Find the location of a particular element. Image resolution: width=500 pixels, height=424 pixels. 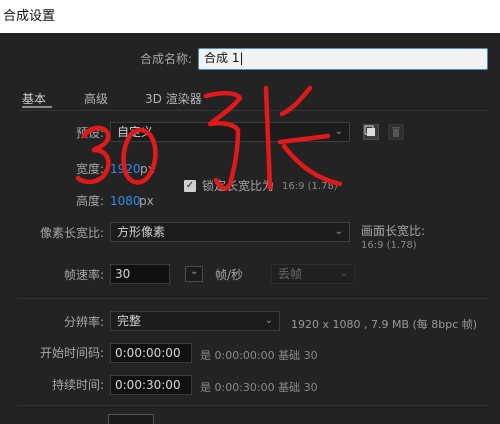

bottom-divider is located at coordinates (253, 405).